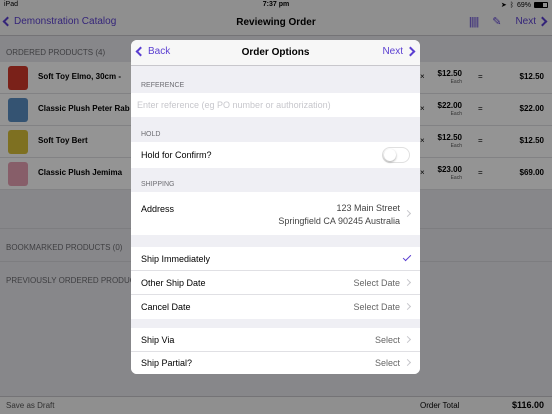 The height and width of the screenshot is (414, 552). I want to click on ship-immediately-cell: Ship Immediately, so click(275, 259).